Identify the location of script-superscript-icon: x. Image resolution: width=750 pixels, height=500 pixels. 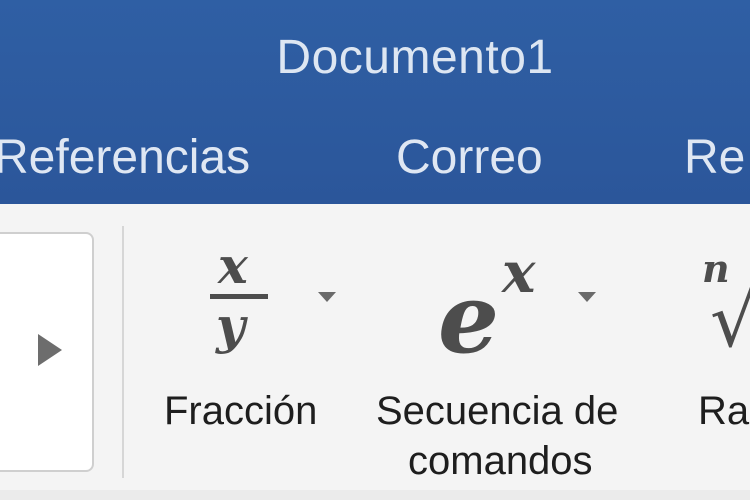
(519, 273).